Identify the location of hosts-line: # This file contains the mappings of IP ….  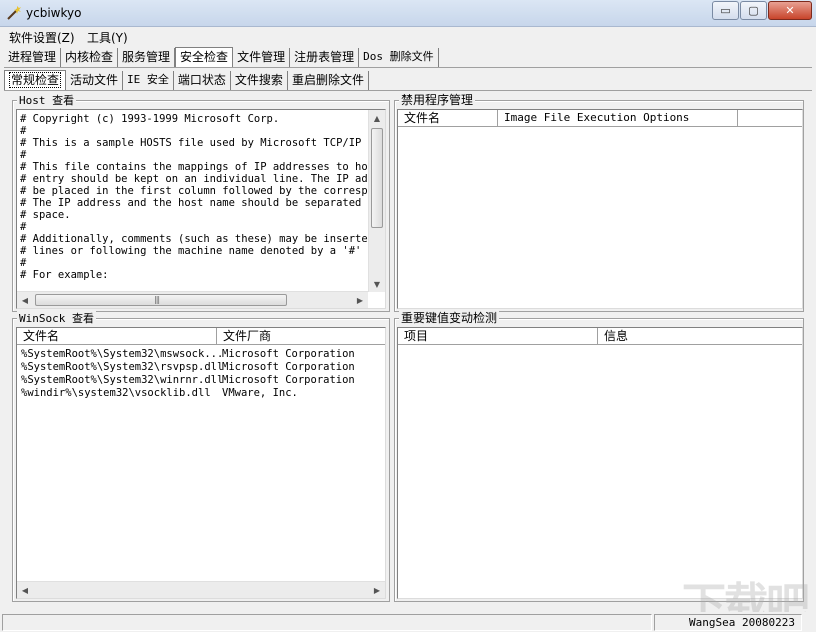
(200, 167).